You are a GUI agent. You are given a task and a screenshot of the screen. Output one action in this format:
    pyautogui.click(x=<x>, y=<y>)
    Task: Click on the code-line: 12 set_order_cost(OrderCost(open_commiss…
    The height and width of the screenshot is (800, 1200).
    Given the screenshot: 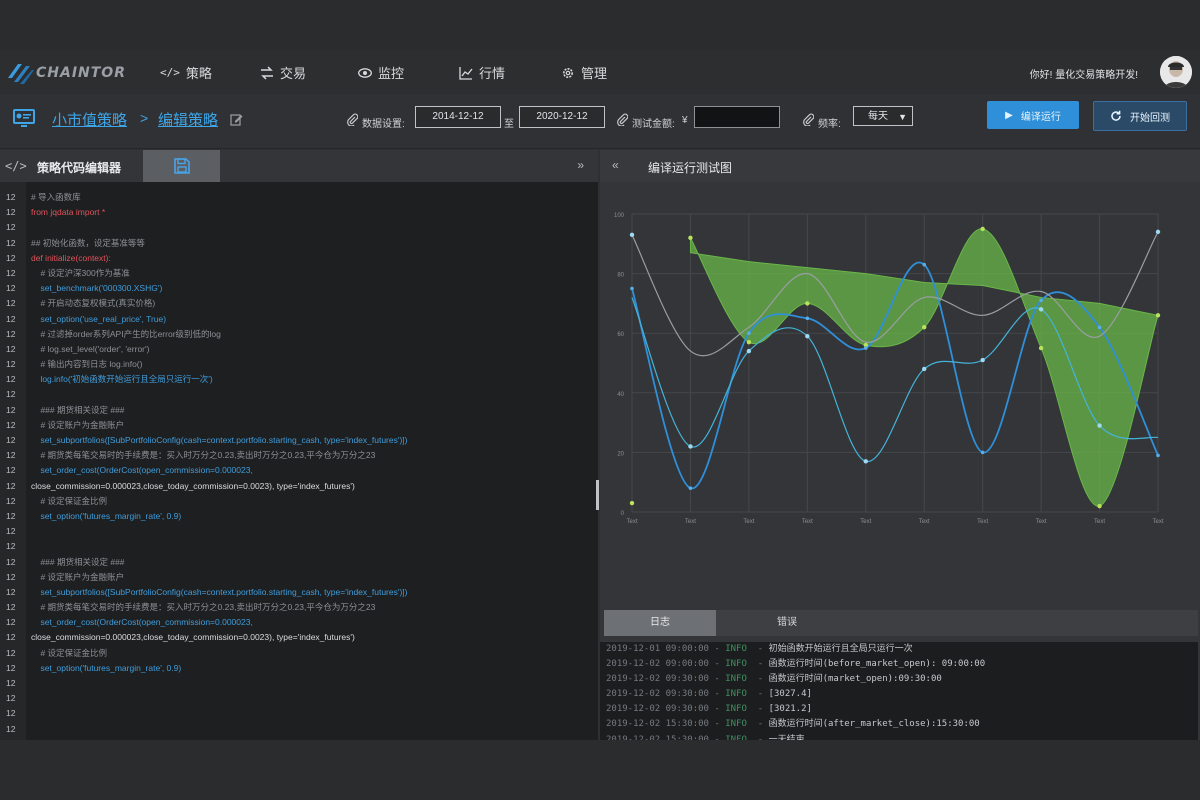 What is the action you would take?
    pyautogui.click(x=298, y=622)
    